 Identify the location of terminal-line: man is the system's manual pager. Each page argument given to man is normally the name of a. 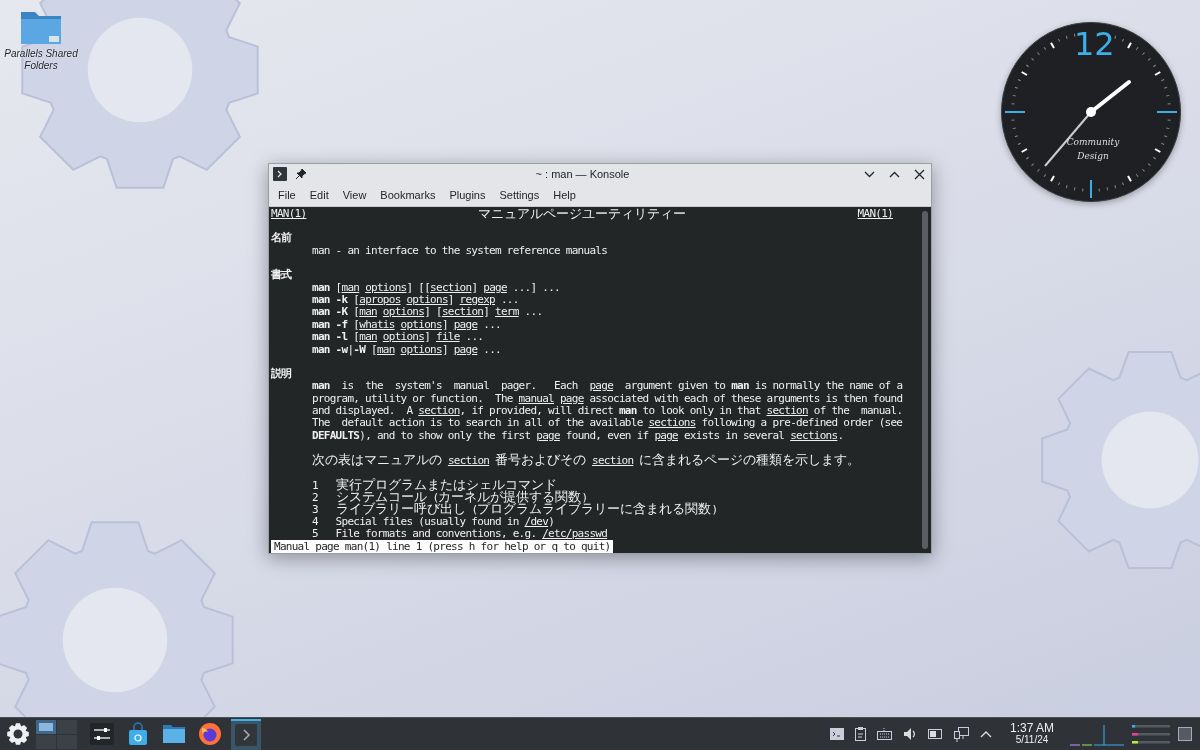
(607, 386).